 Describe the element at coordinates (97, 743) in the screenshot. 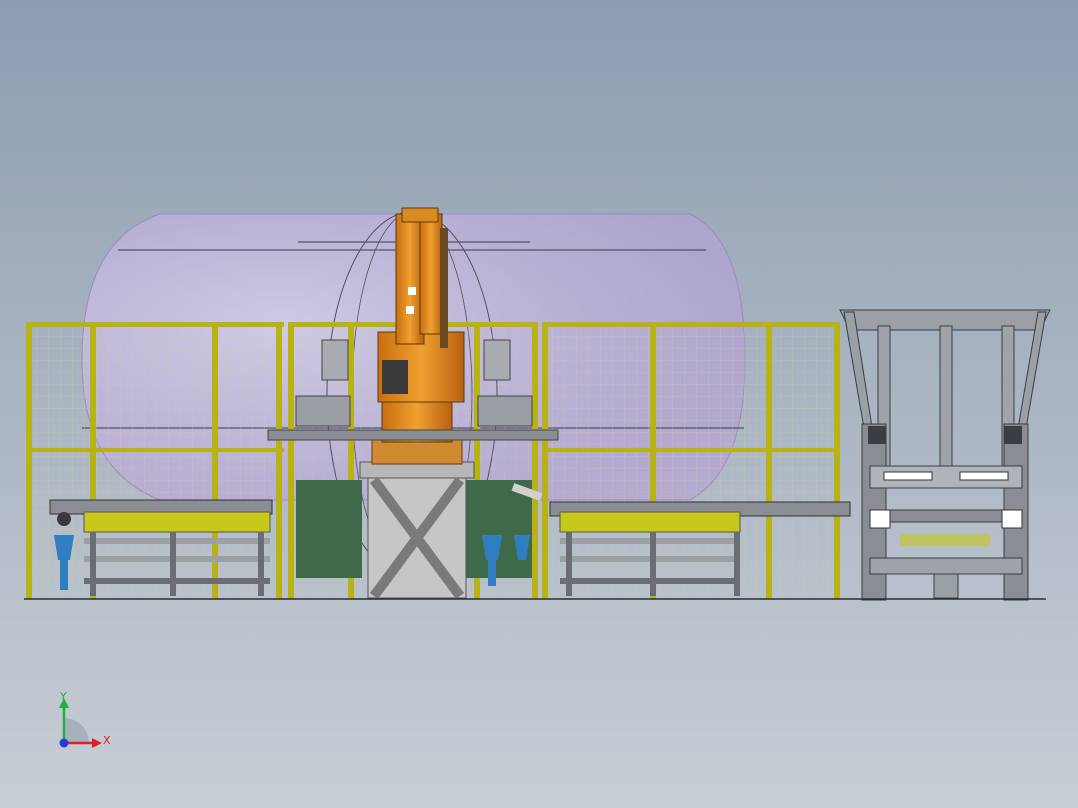

I see `x-axis-arrow` at that location.